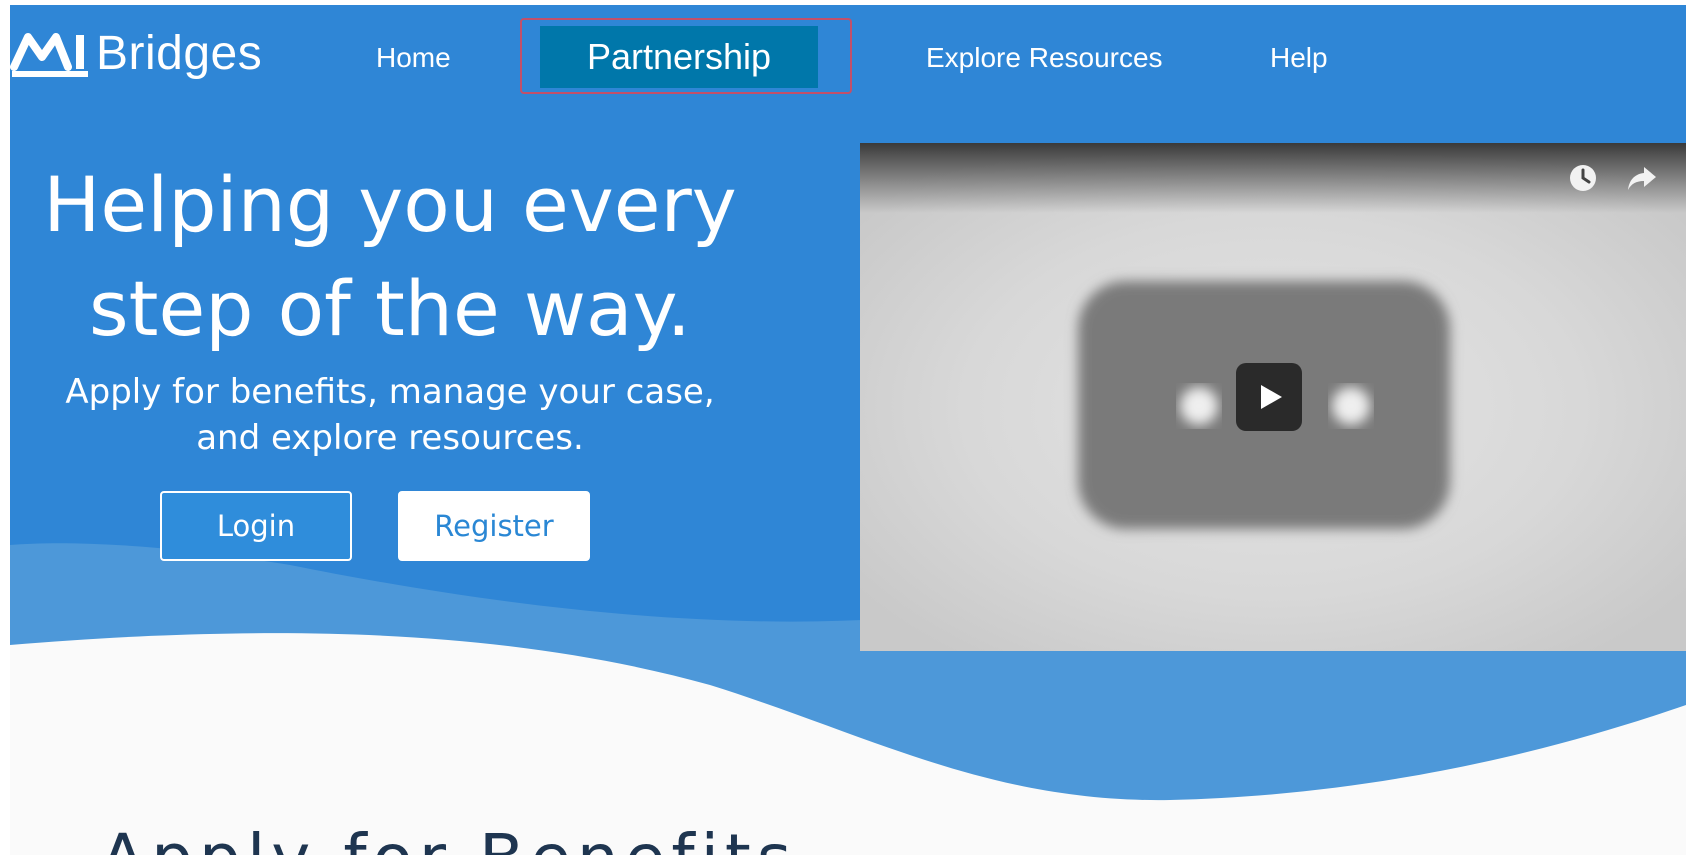 The image size is (1686, 855). What do you see at coordinates (390, 392) in the screenshot?
I see `hero-subtitle-line1: Apply for benefits, manage your case,` at bounding box center [390, 392].